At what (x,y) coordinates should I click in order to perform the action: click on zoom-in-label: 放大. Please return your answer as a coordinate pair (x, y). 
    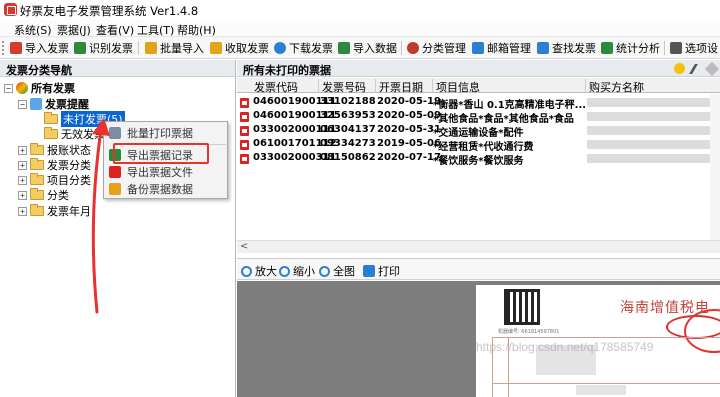
    Looking at the image, I should click on (266, 271).